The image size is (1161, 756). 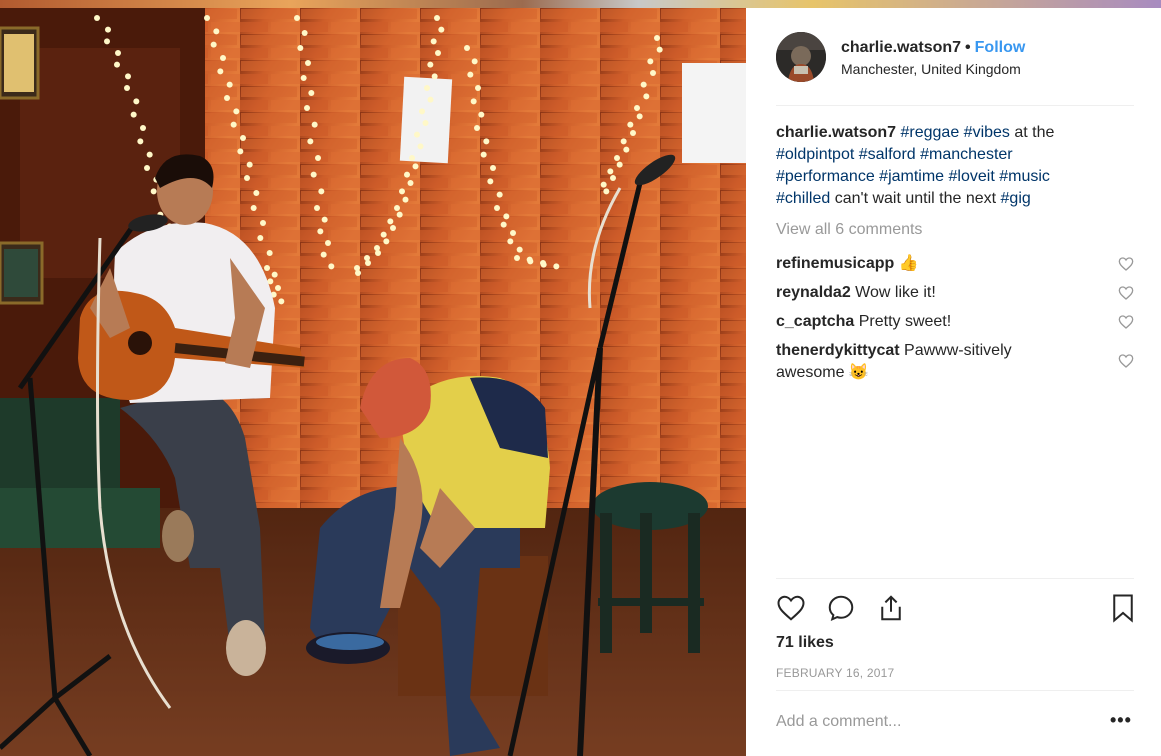 What do you see at coordinates (901, 47) in the screenshot?
I see `post-username: charlie.watson7` at bounding box center [901, 47].